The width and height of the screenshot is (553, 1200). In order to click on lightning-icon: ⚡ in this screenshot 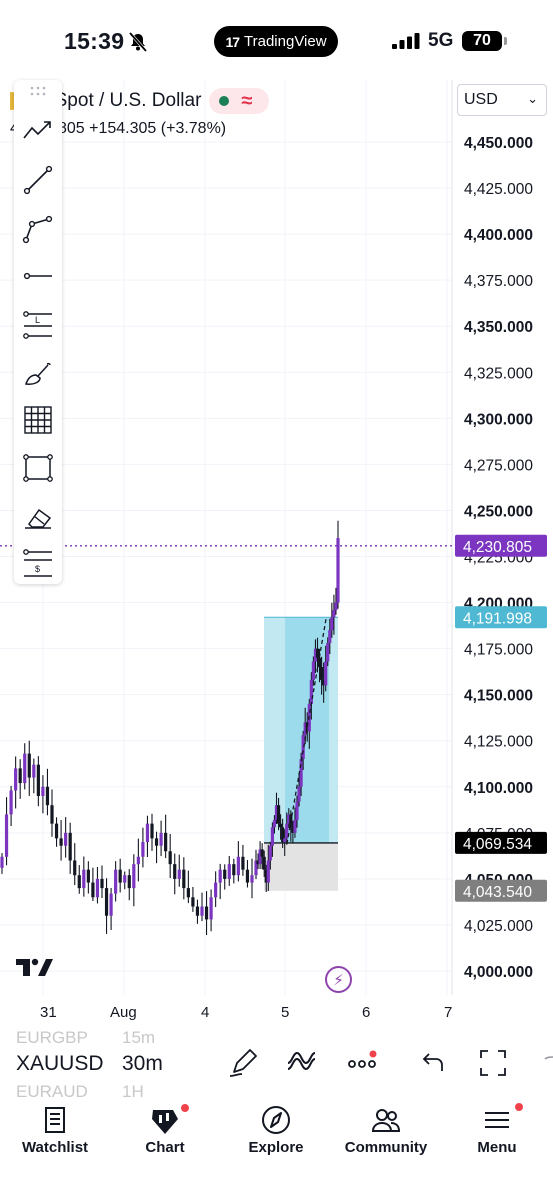, I will do `click(338, 979)`.